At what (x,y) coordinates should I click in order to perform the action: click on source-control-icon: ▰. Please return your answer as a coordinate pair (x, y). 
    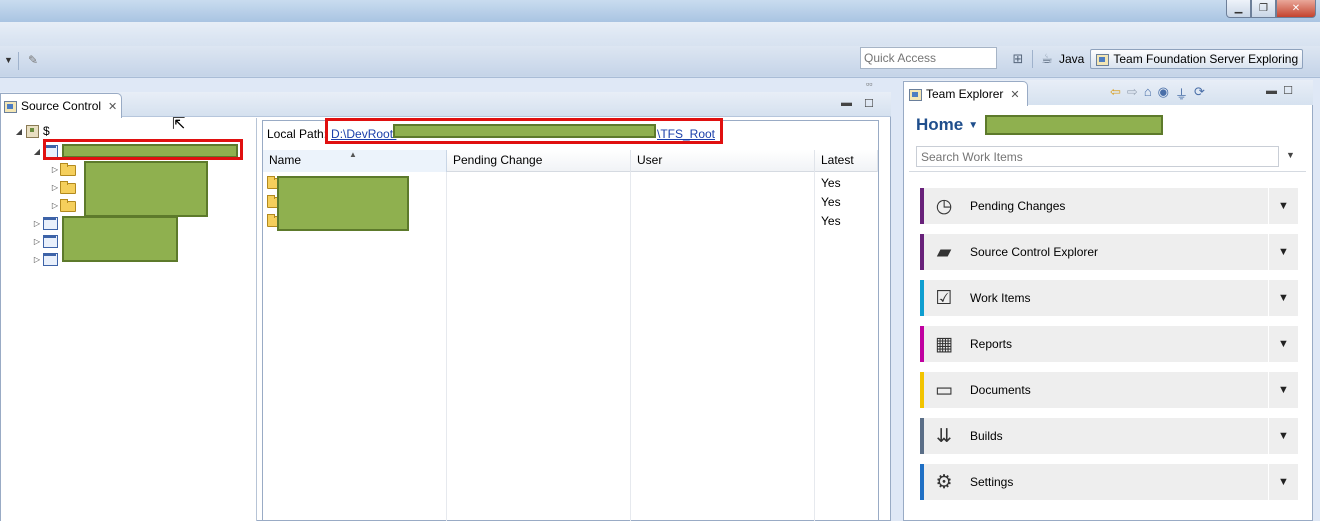
    Looking at the image, I should click on (944, 252).